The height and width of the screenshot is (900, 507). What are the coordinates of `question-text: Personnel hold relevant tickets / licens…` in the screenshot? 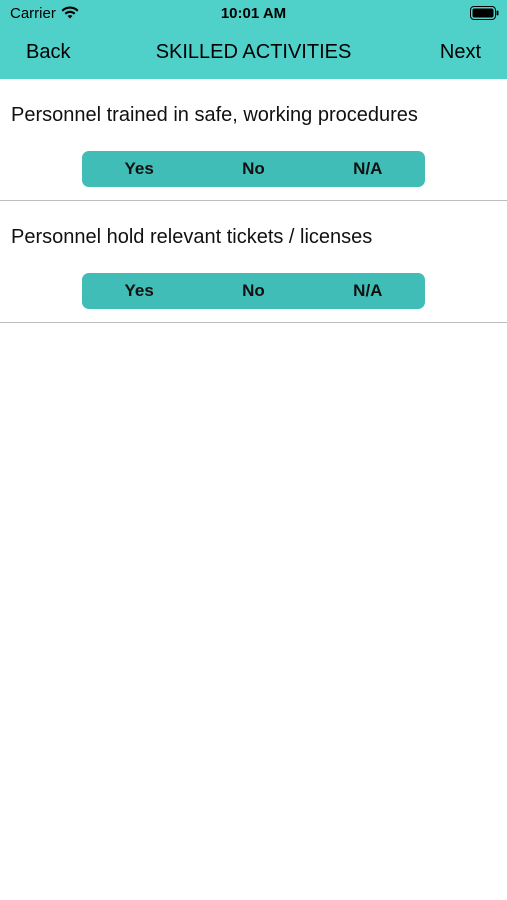 It's located at (192, 237).